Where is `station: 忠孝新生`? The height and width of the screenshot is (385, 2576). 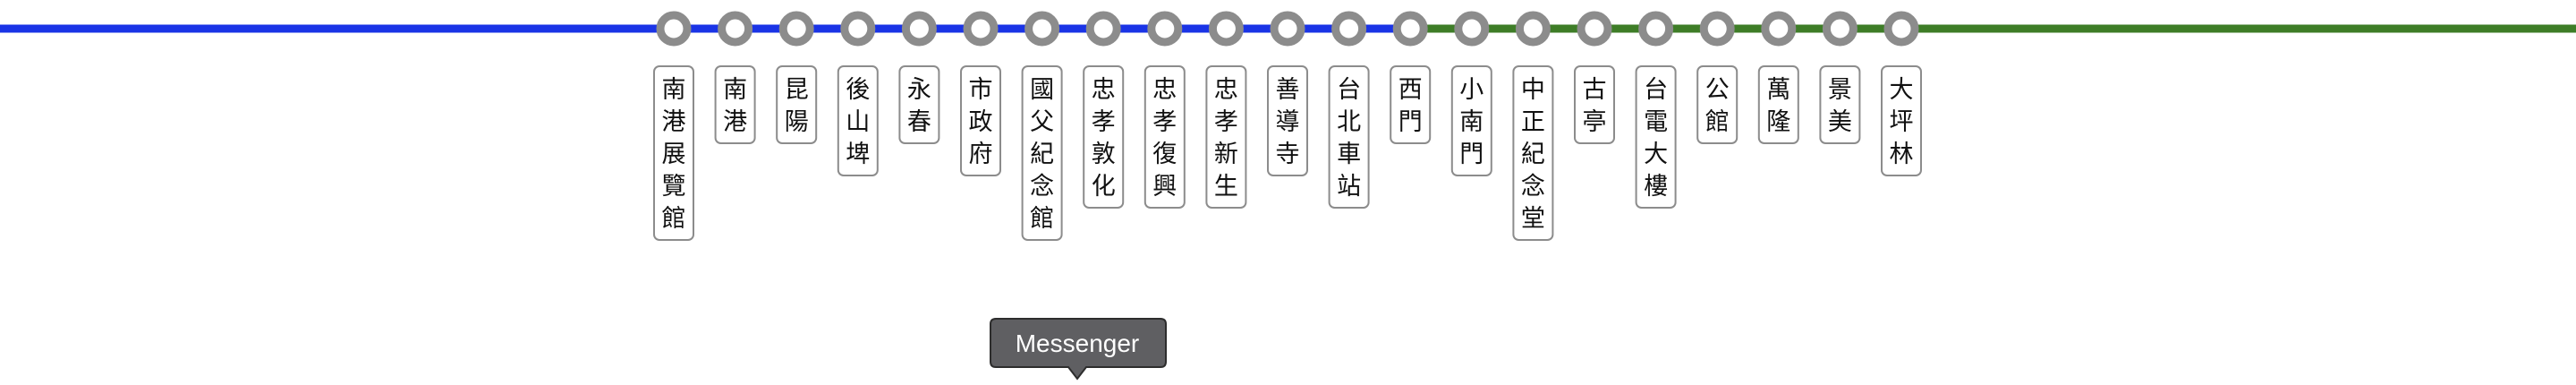 station: 忠孝新生 is located at coordinates (1226, 110).